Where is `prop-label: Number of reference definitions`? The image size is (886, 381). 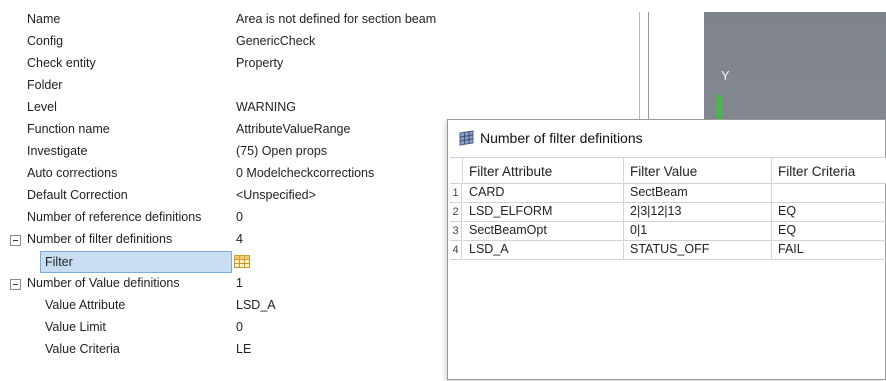
prop-label: Number of reference definitions is located at coordinates (114, 217).